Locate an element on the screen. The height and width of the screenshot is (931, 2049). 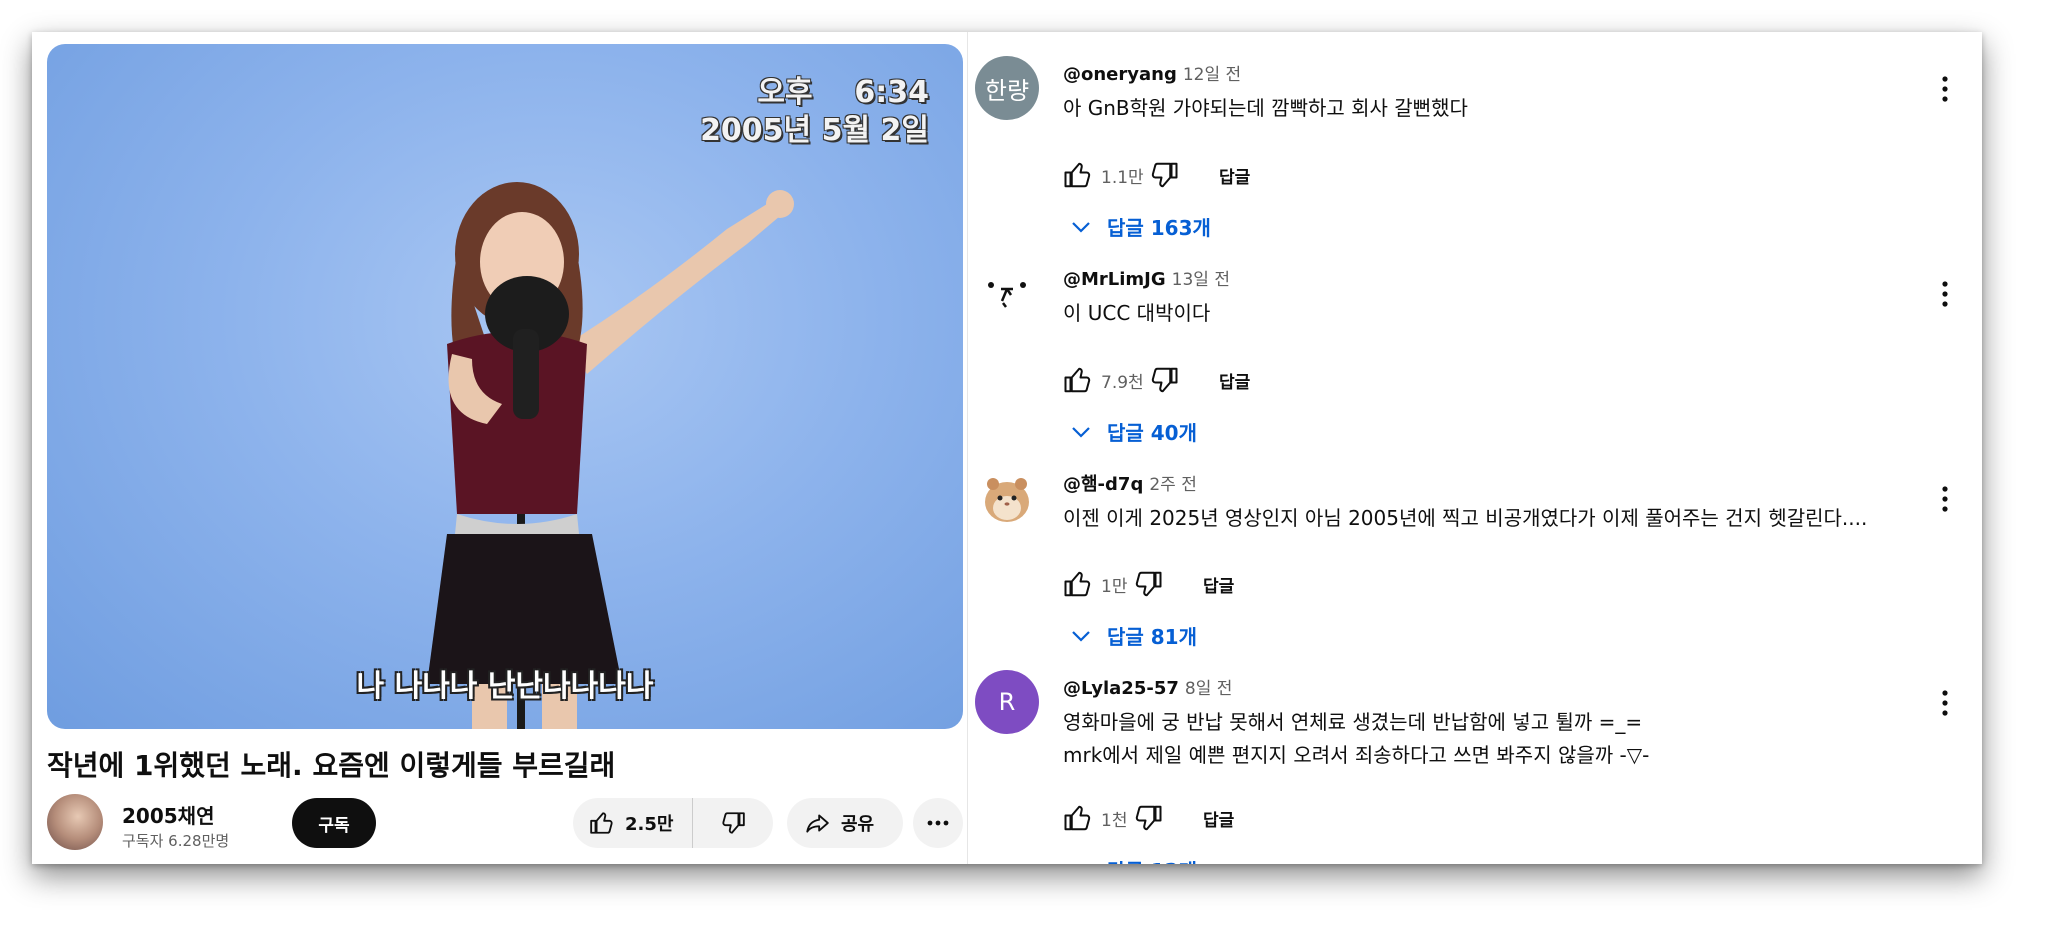
view-replies-button: 답글 163개 is located at coordinates (1141, 226).